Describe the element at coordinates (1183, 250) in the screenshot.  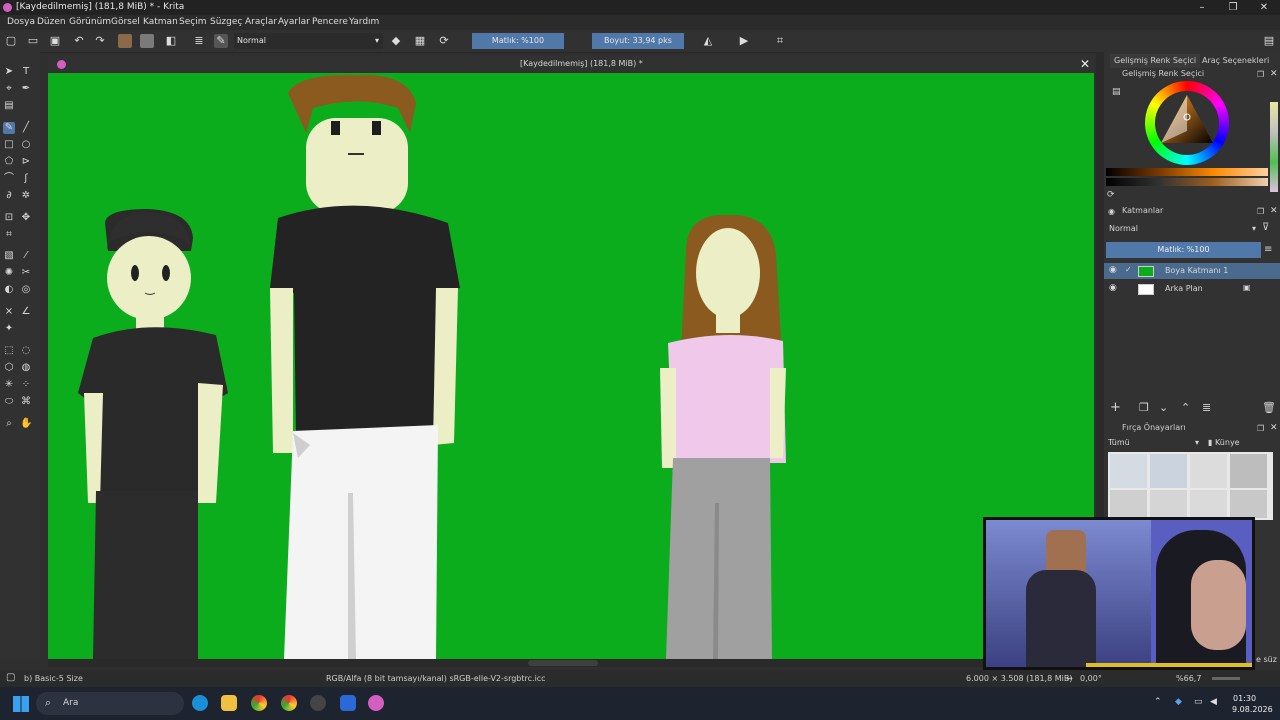
I see `layers-opacity-slider: Matlık: %100` at that location.